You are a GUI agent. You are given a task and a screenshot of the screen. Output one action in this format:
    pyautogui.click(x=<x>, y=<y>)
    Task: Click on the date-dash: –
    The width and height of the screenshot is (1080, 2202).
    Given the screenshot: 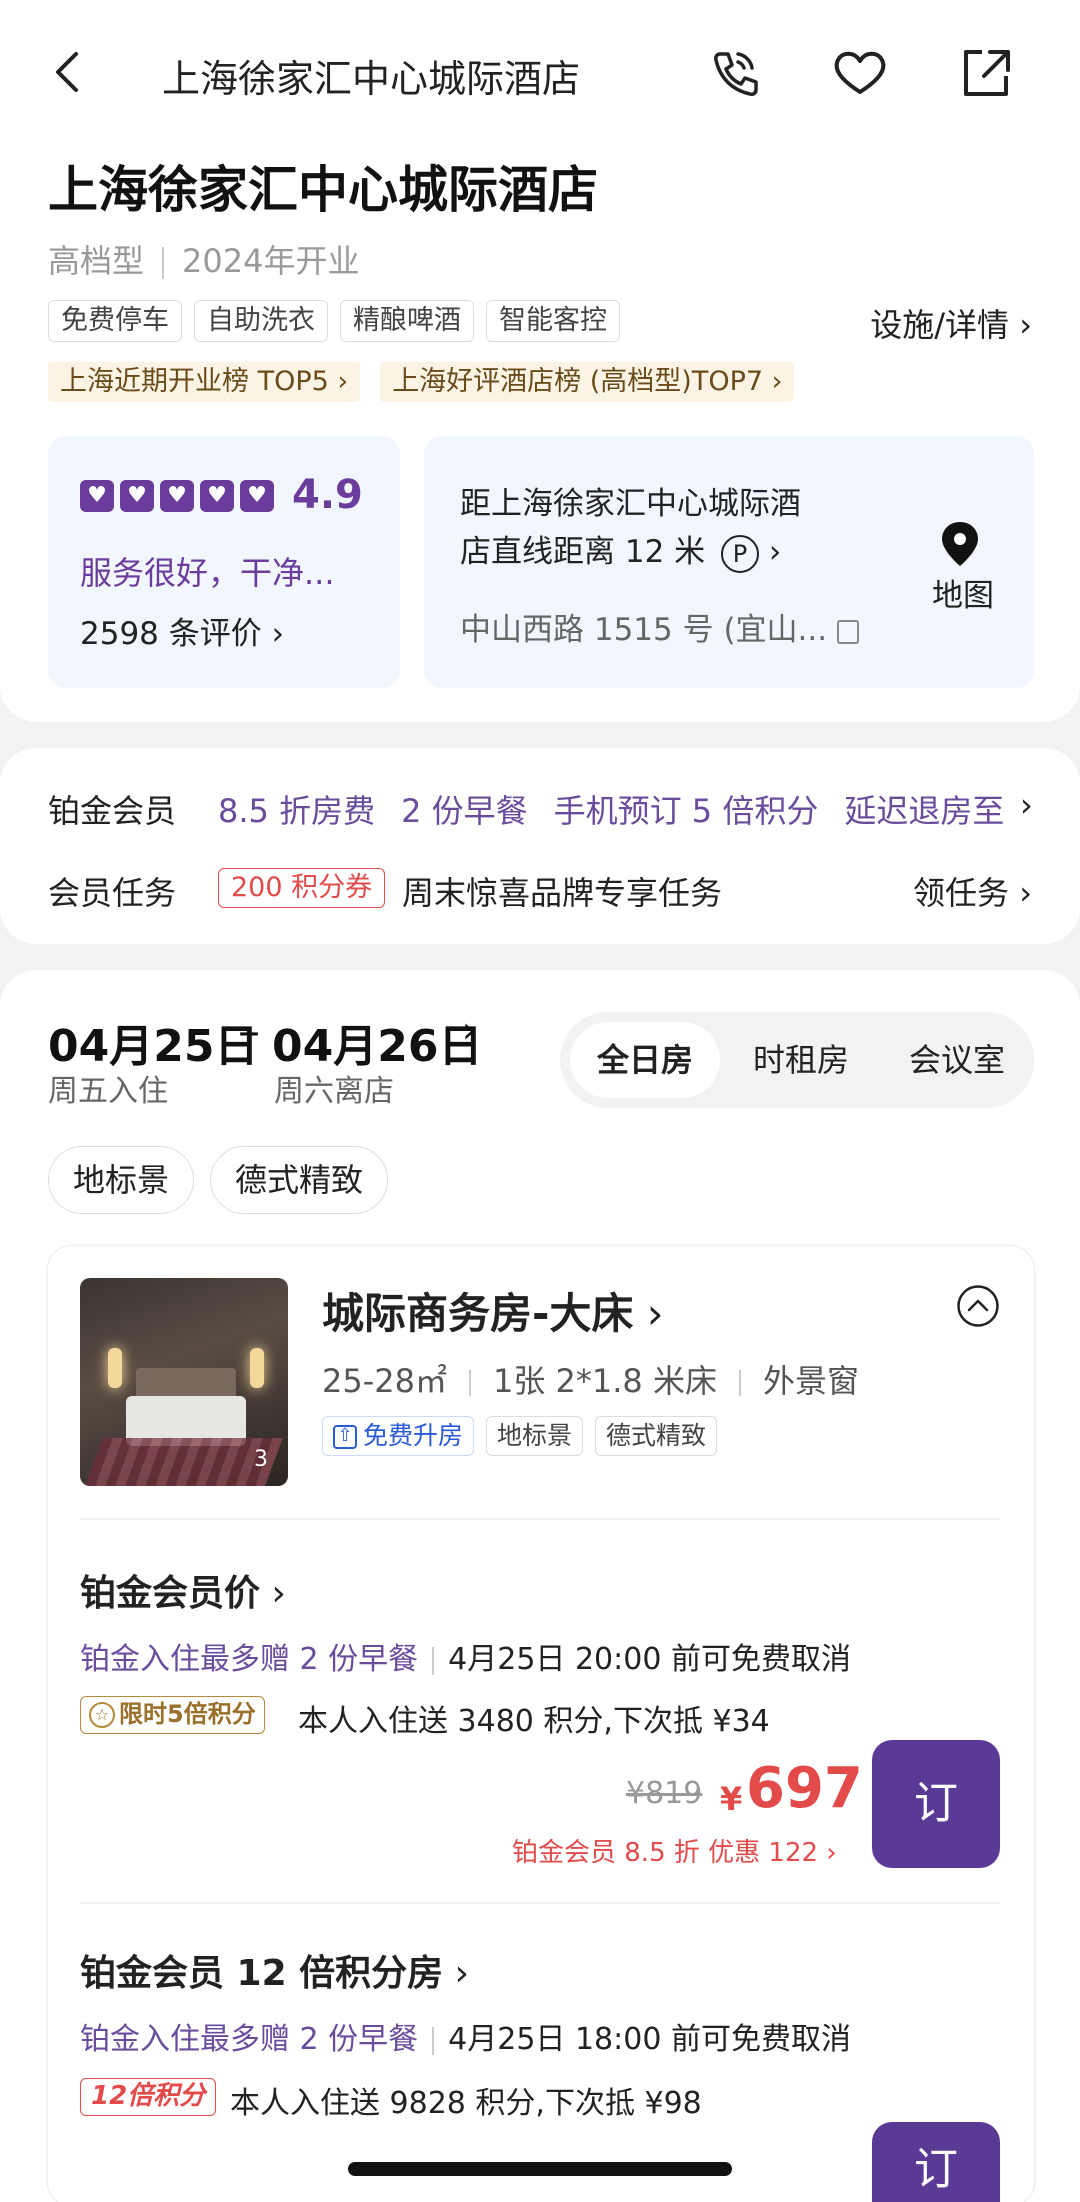 What is the action you would take?
    pyautogui.click(x=249, y=1031)
    